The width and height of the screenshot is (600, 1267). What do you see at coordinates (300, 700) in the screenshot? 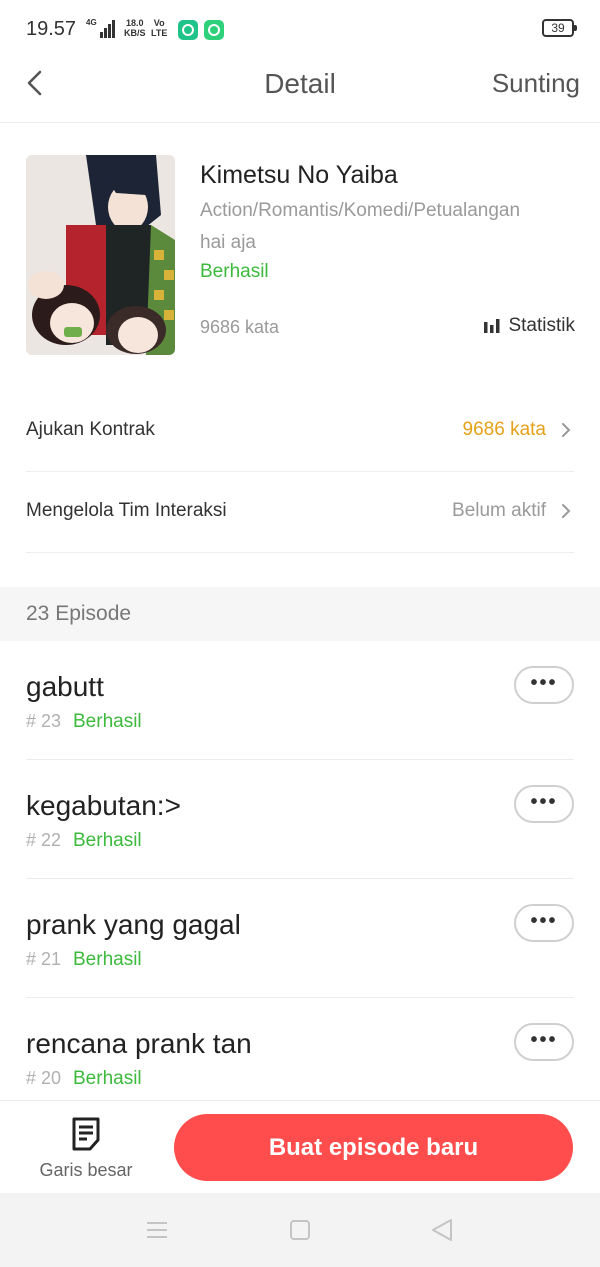
I see `list-item: gabutt # 23 Berhasil •••` at bounding box center [300, 700].